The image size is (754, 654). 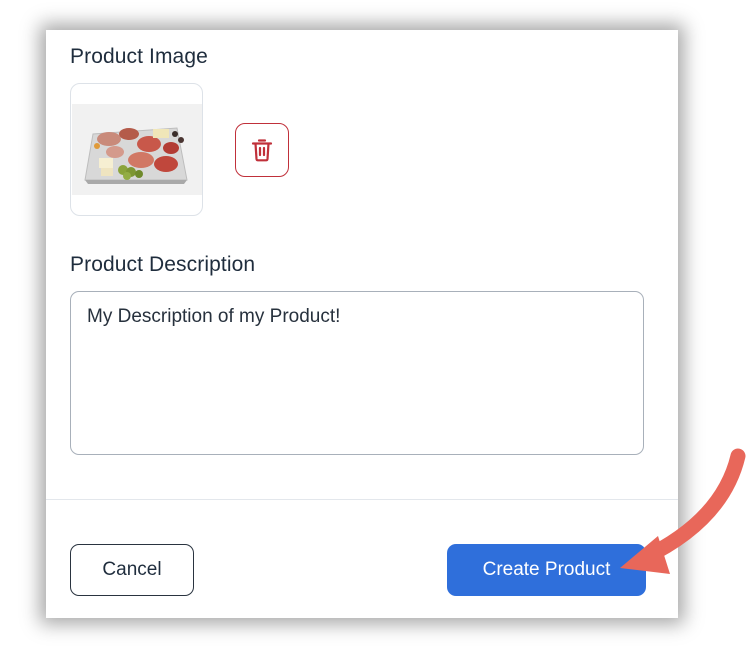 I want to click on product-description-label: Product Description, so click(x=163, y=264).